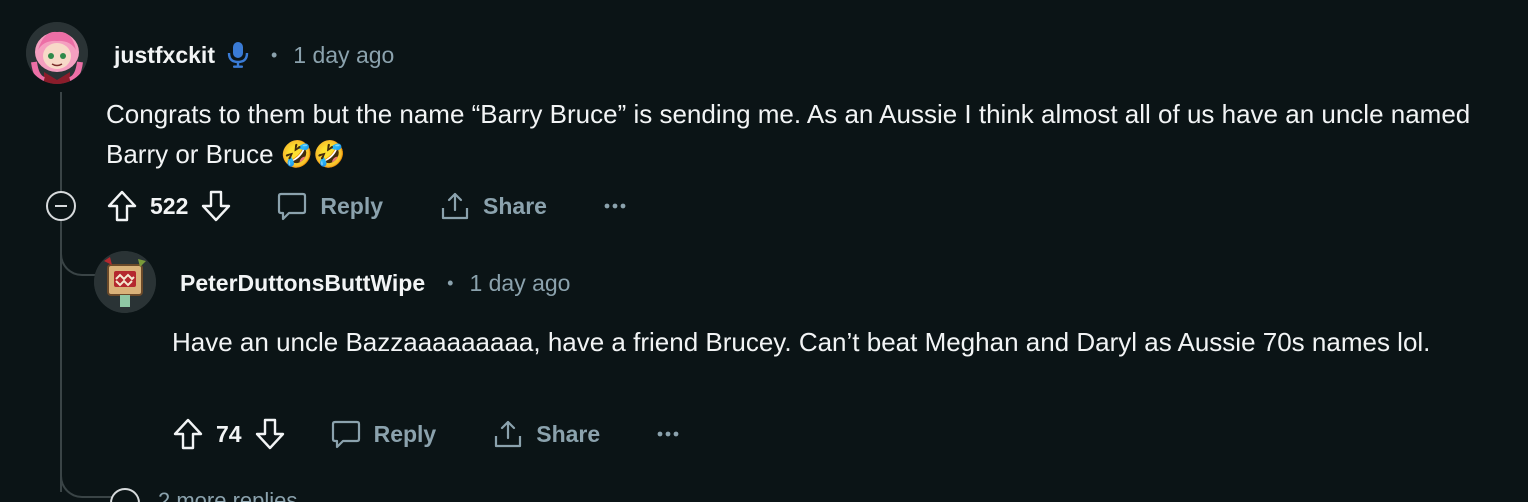 The image size is (1528, 502). What do you see at coordinates (238, 55) in the screenshot?
I see `microphone-icon` at bounding box center [238, 55].